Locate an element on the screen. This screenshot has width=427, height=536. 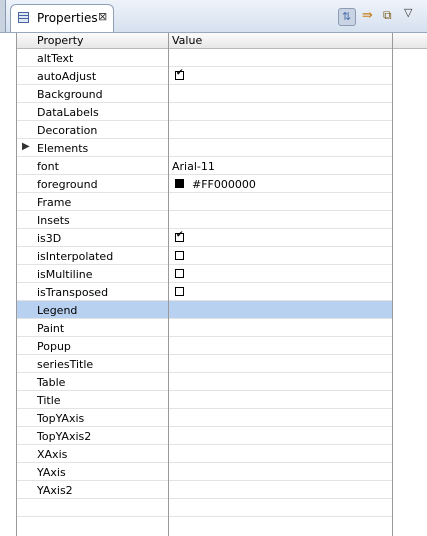
property-name: autoAdjust is located at coordinates (67, 76).